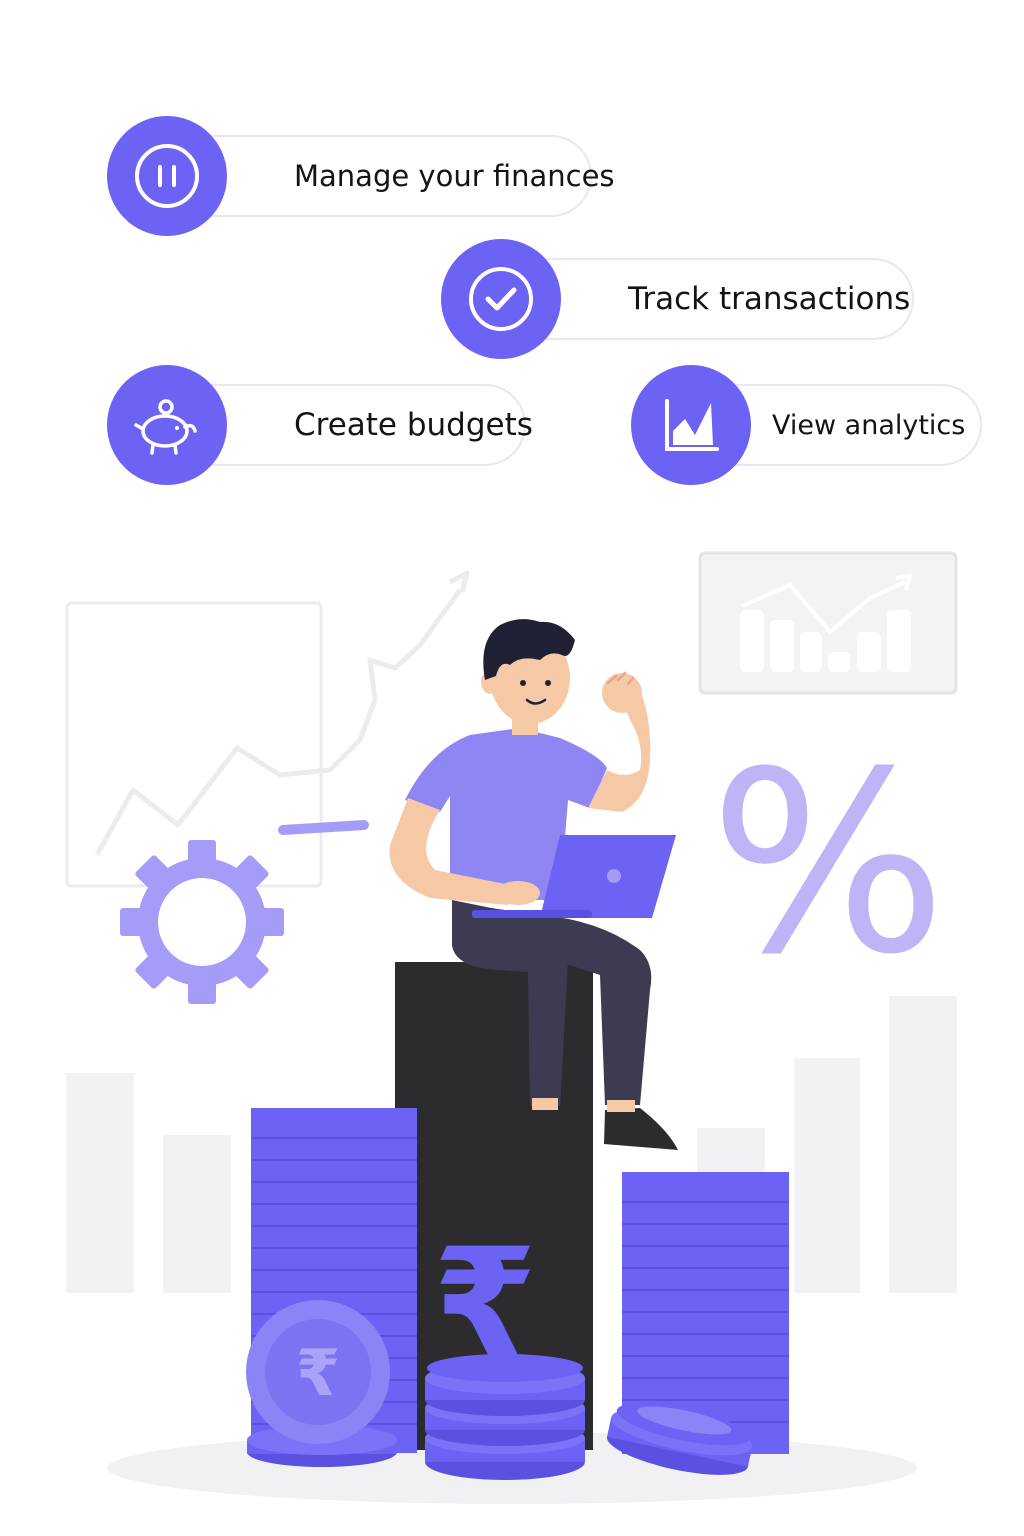 The image size is (1024, 1536). What do you see at coordinates (769, 299) in the screenshot?
I see `feature-label-track-transactions: Track transactions` at bounding box center [769, 299].